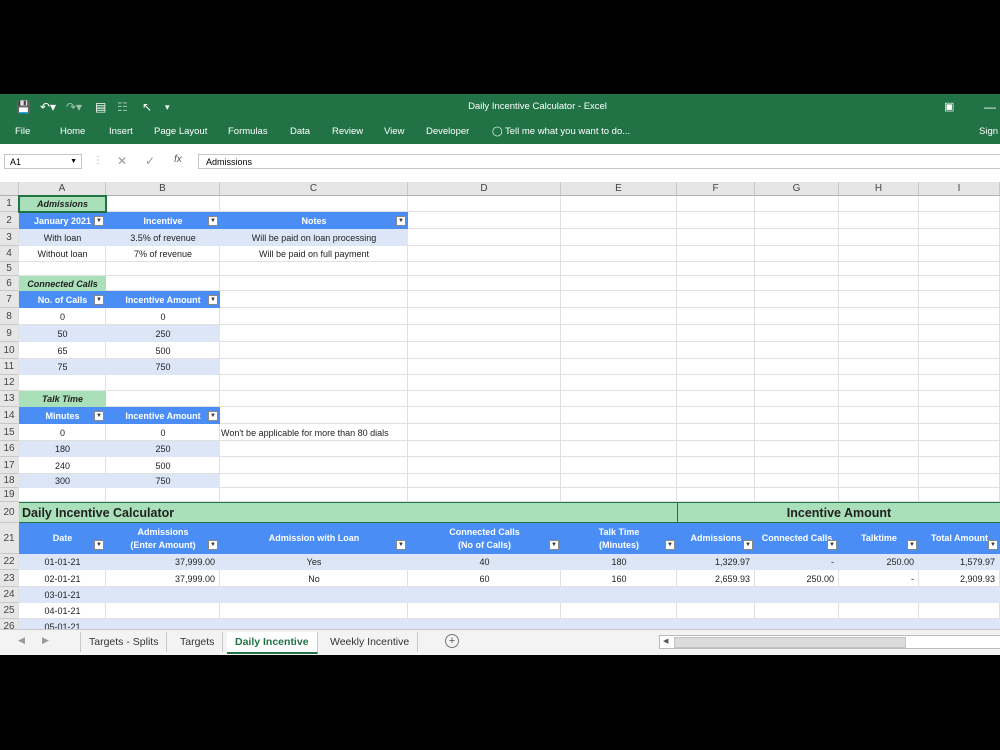 The width and height of the screenshot is (1000, 750). What do you see at coordinates (272, 643) in the screenshot?
I see `sheet-tab-daily-incentive: Daily Incentive` at bounding box center [272, 643].